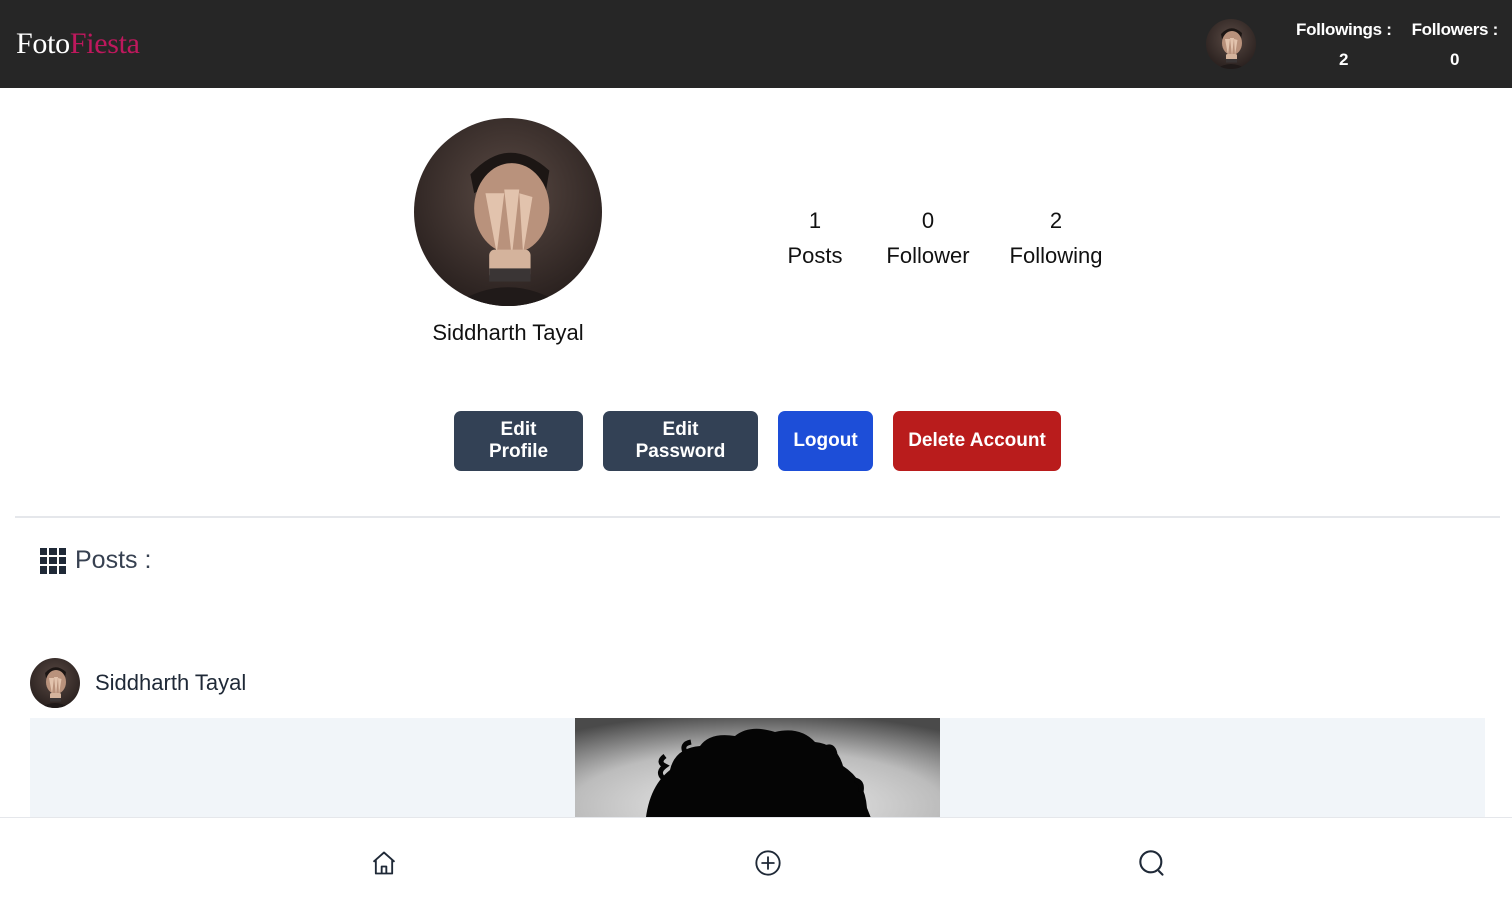 This screenshot has height=905, width=1512. What do you see at coordinates (1056, 238) in the screenshot?
I see `stat-following: 2 Following` at bounding box center [1056, 238].